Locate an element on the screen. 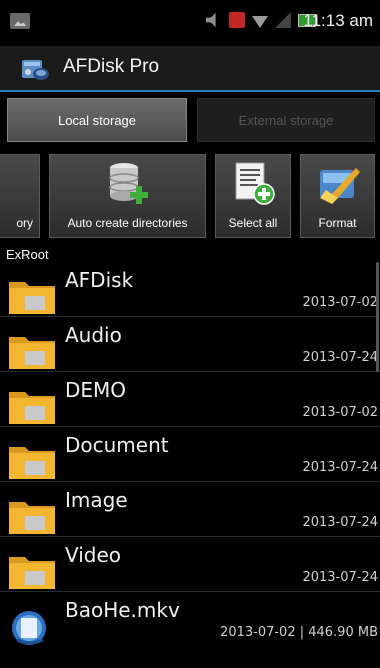  signal-icon is located at coordinates (283, 20).